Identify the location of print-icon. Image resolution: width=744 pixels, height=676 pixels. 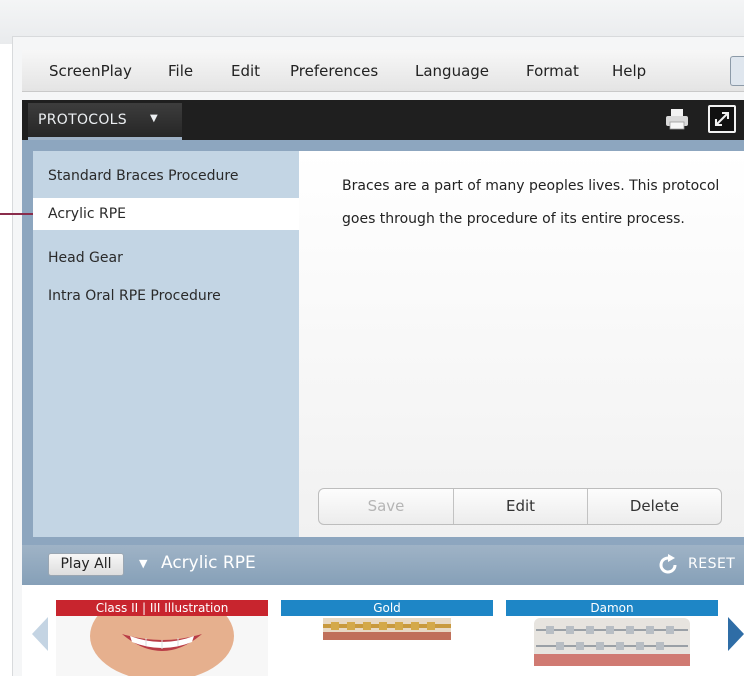
(677, 119).